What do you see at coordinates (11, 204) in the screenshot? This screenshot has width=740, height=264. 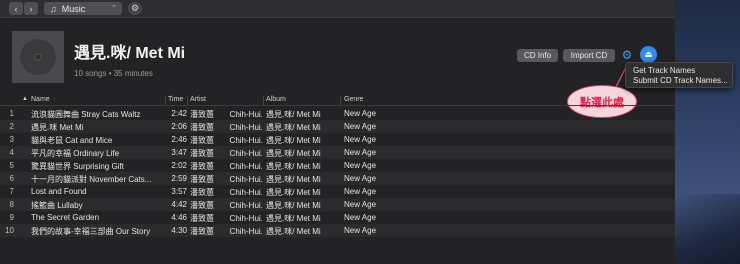 I see `track-number: 8` at bounding box center [11, 204].